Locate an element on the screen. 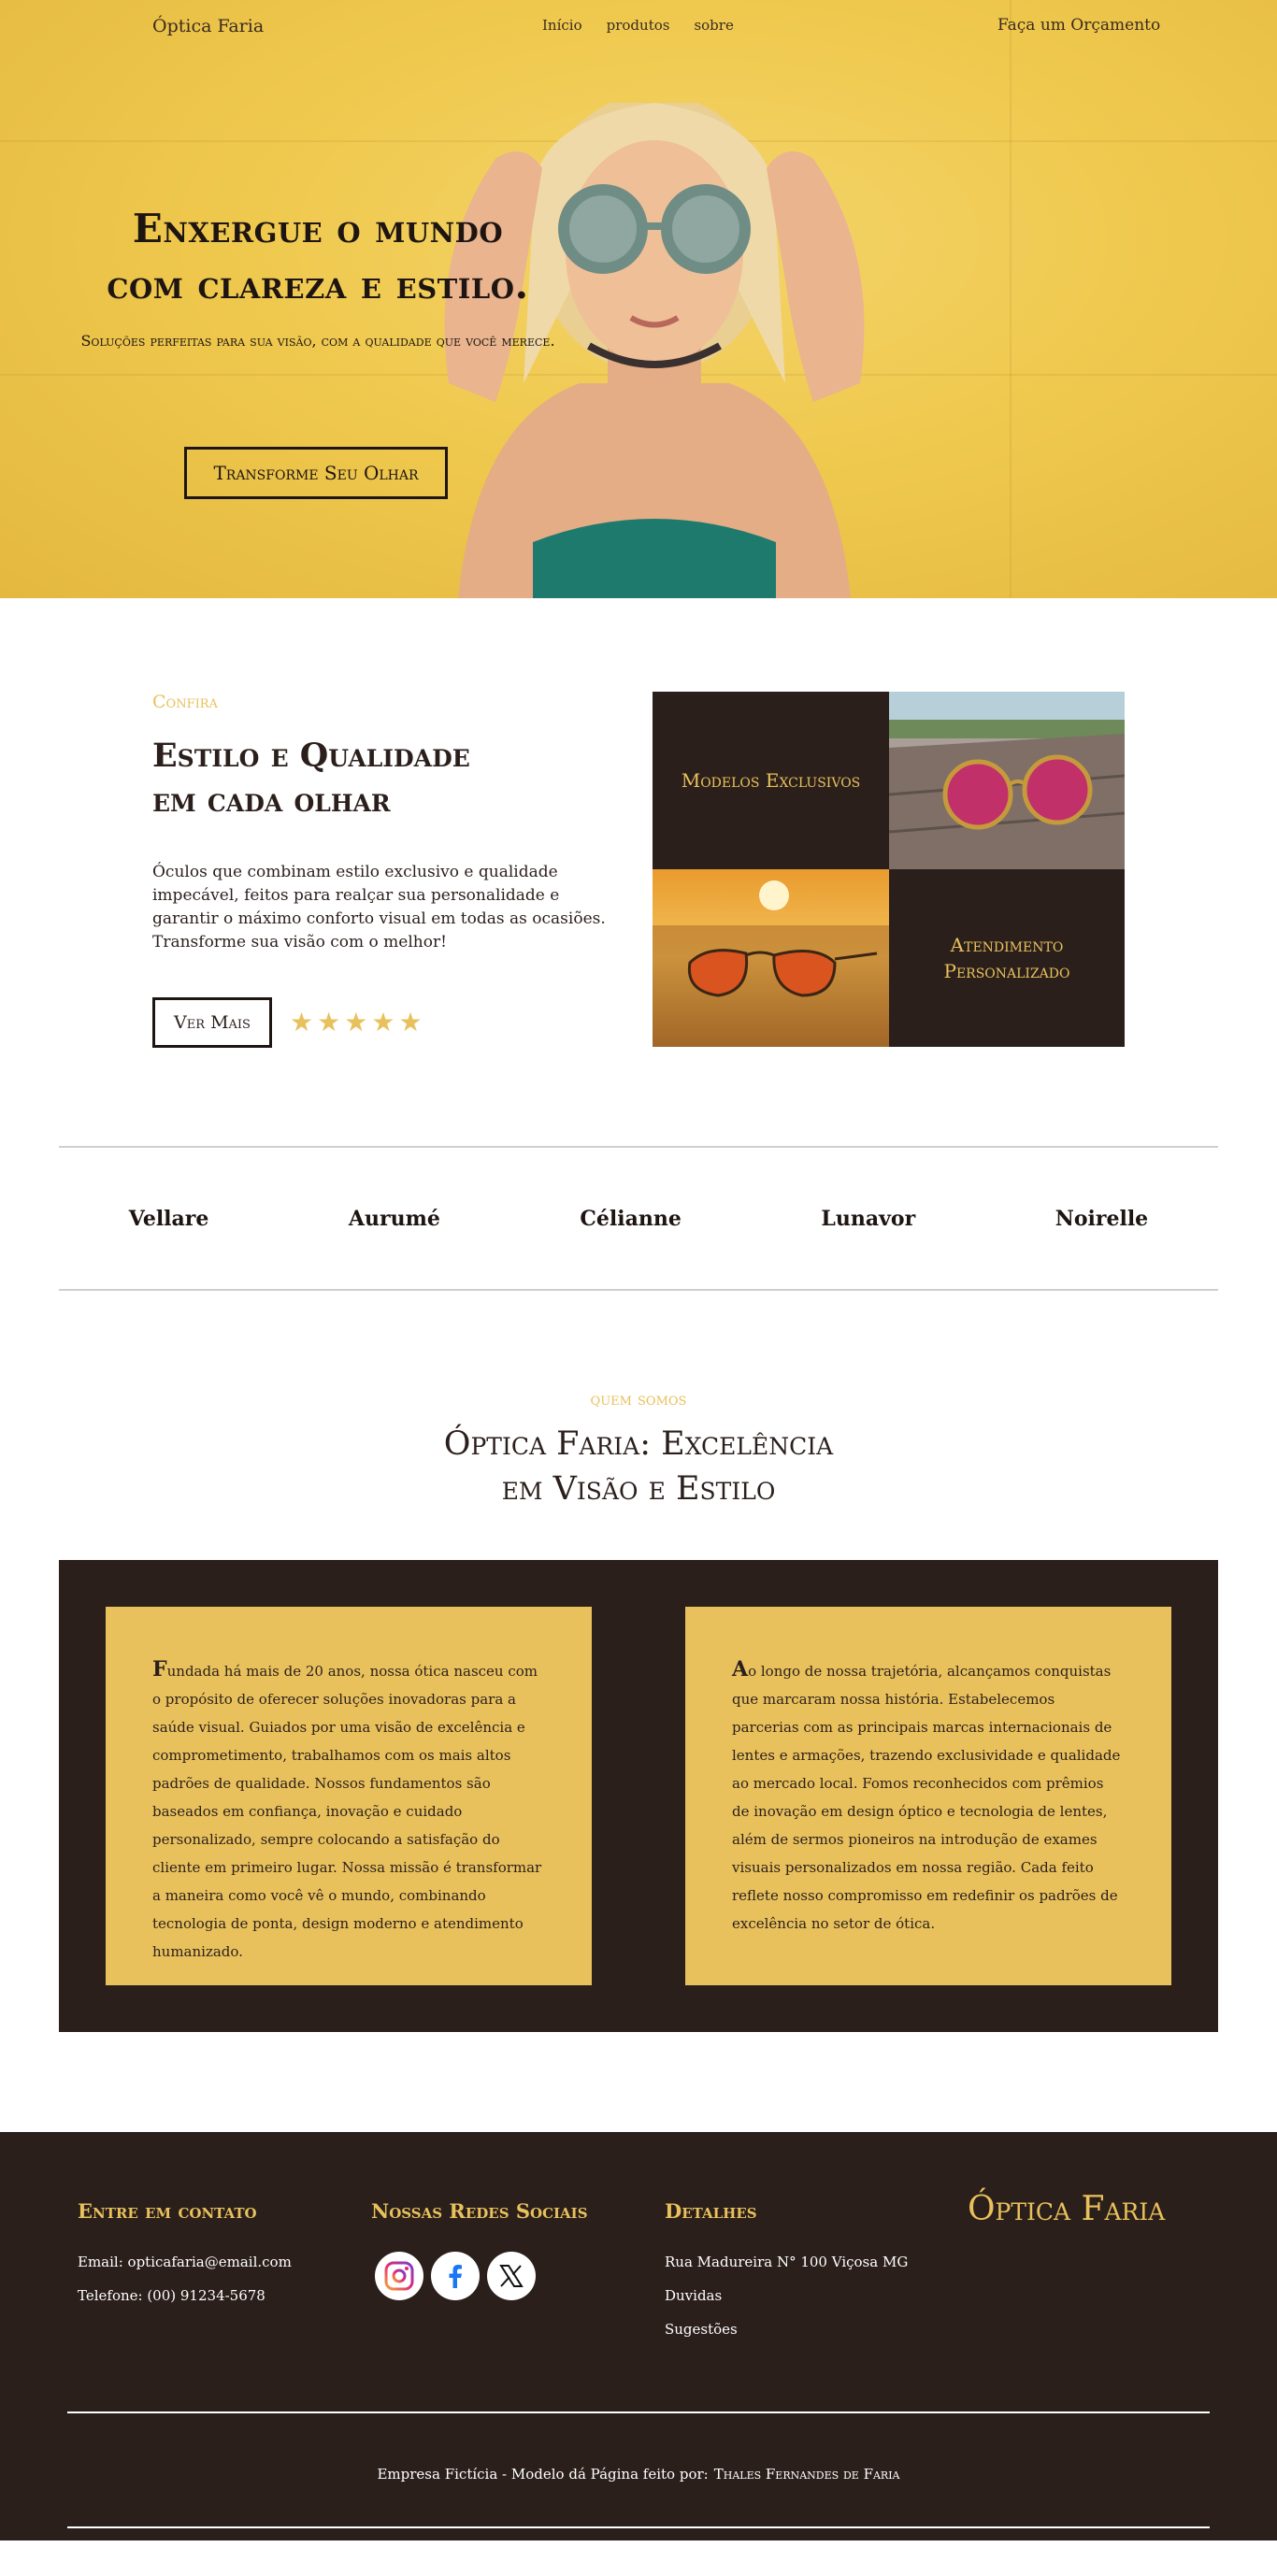  exclusive-models-tile: Modelos Exclusivos is located at coordinates (771, 780).